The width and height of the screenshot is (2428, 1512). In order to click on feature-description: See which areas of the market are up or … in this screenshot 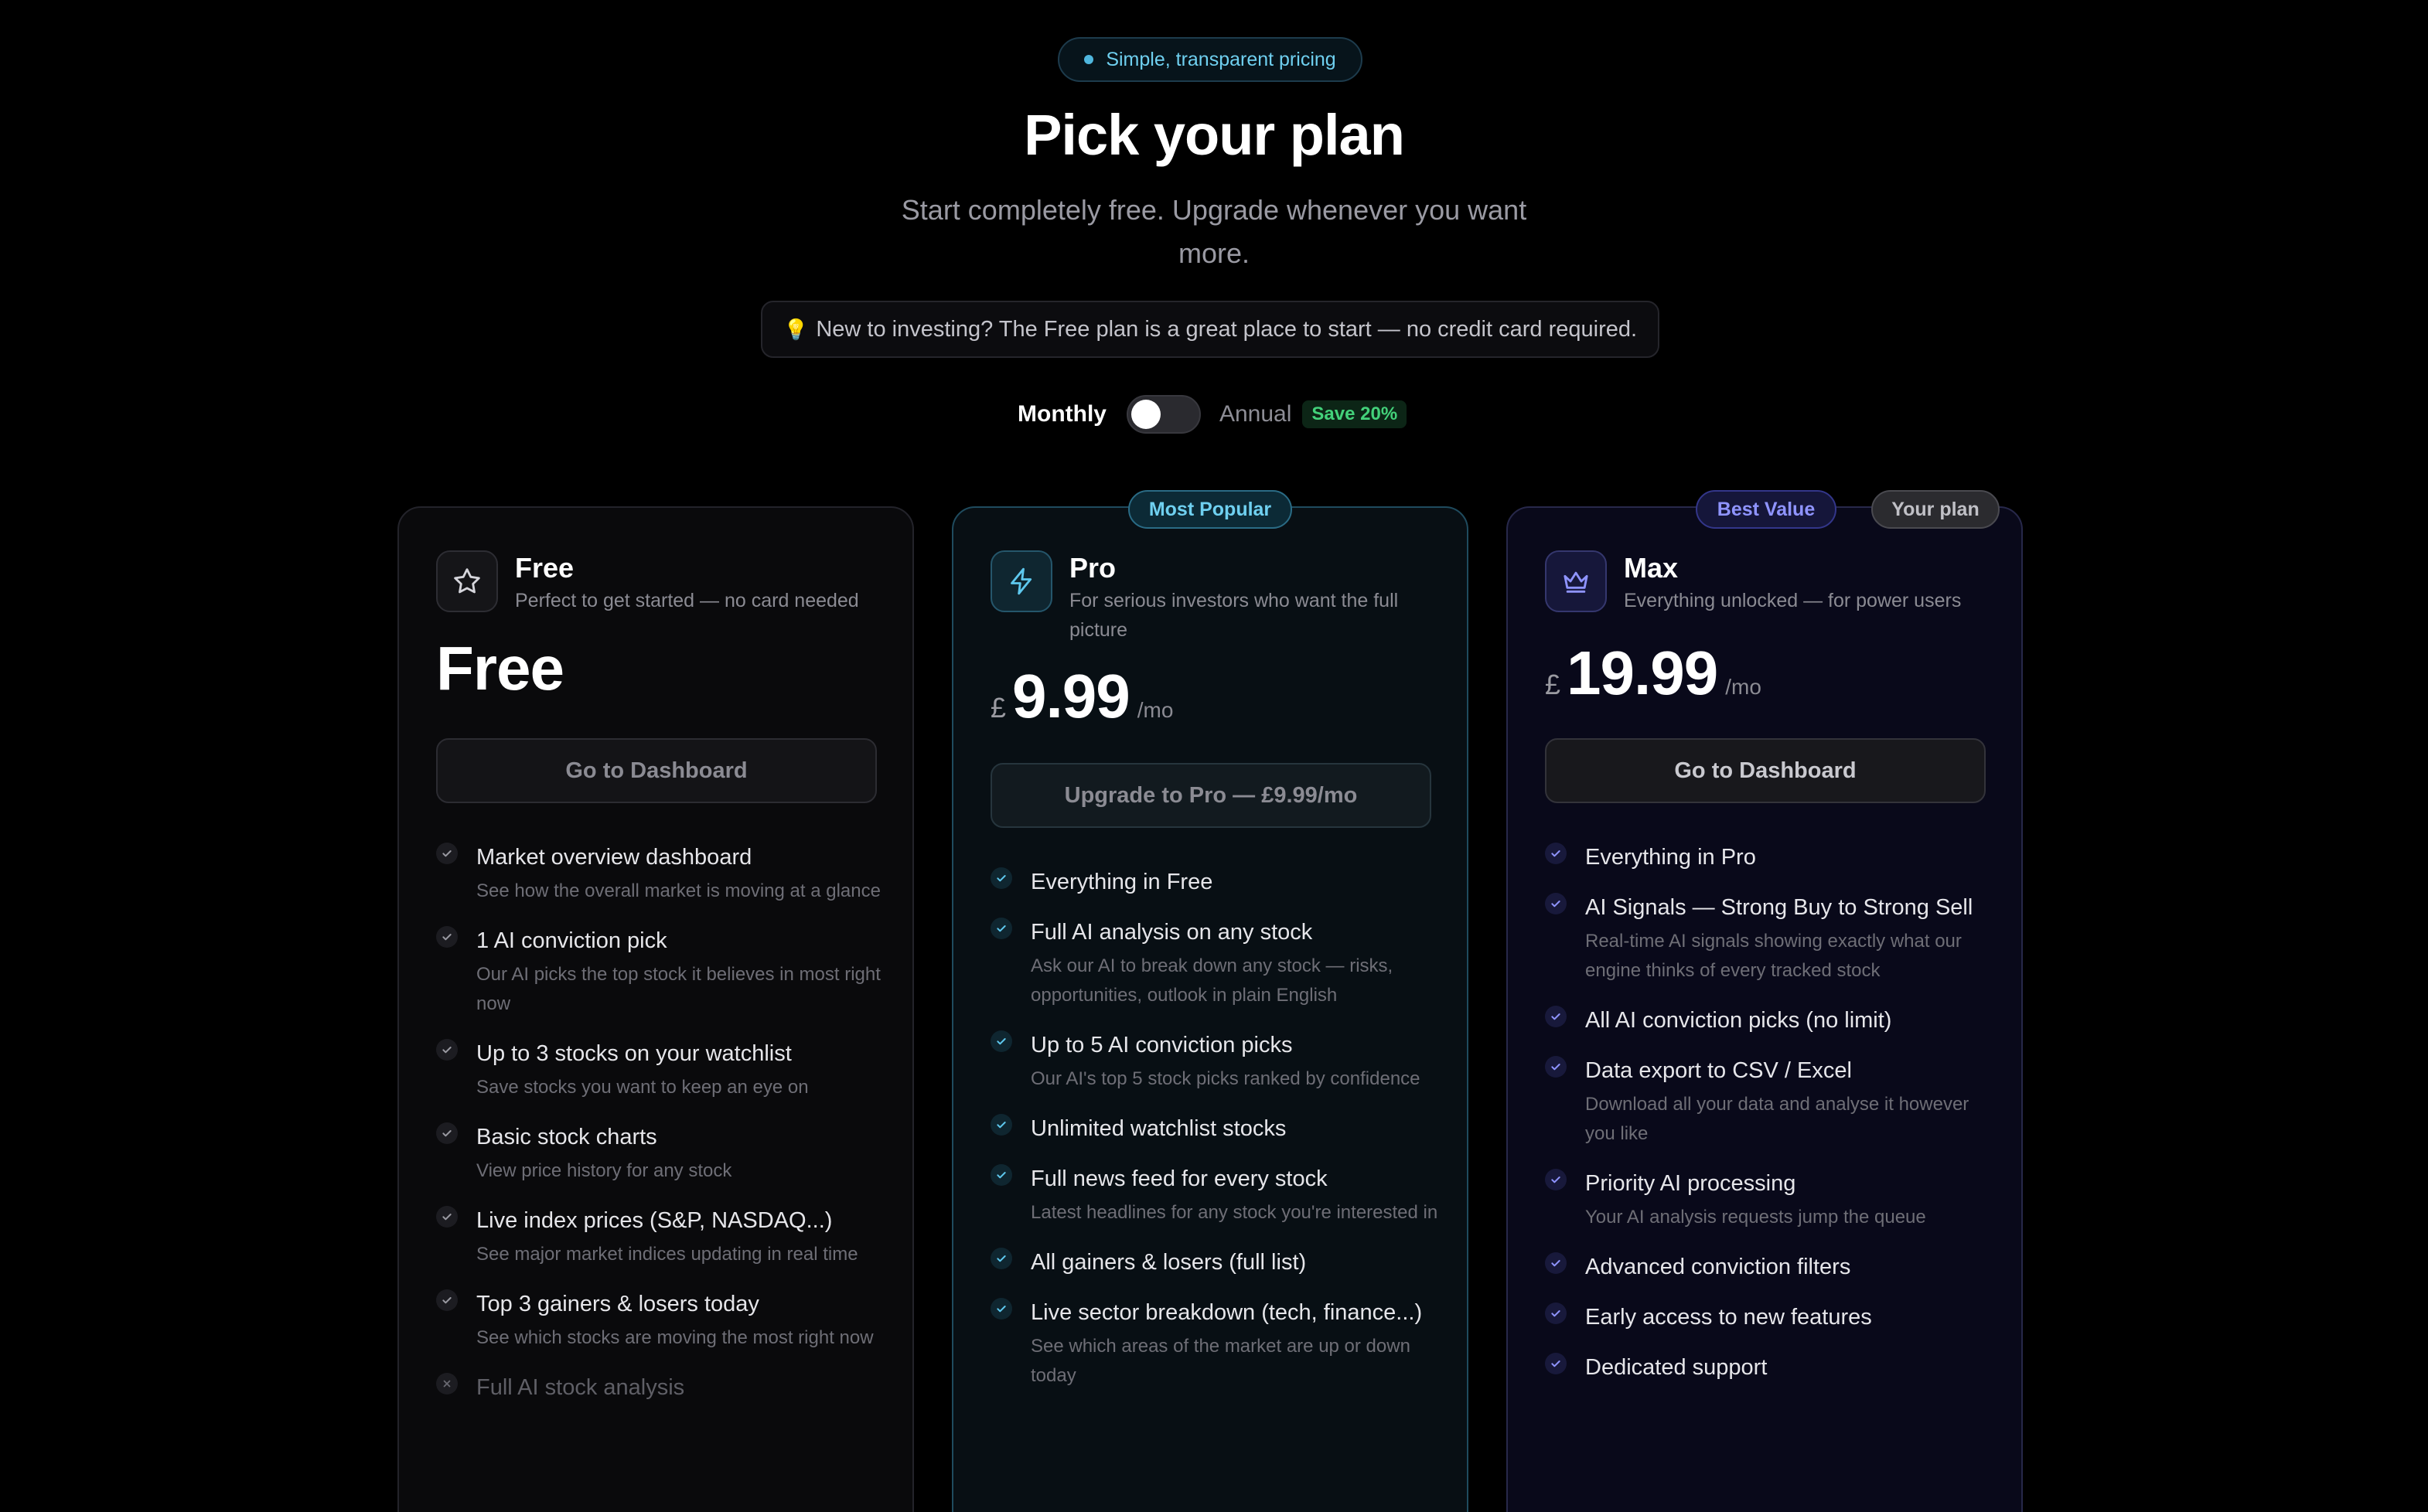, I will do `click(1221, 1361)`.